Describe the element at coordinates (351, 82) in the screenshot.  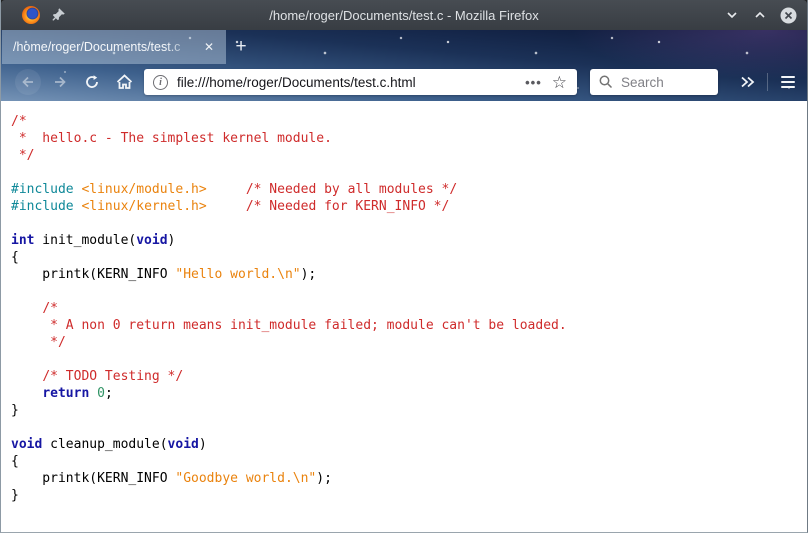
I see `url-input` at that location.